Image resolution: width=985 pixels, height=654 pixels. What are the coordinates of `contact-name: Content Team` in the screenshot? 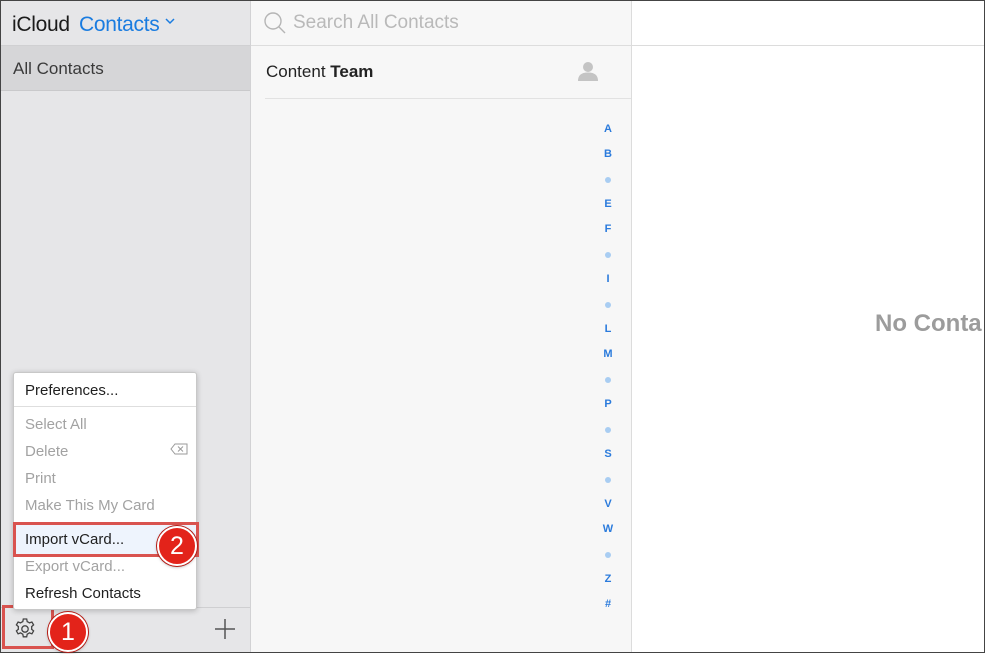 It's located at (319, 72).